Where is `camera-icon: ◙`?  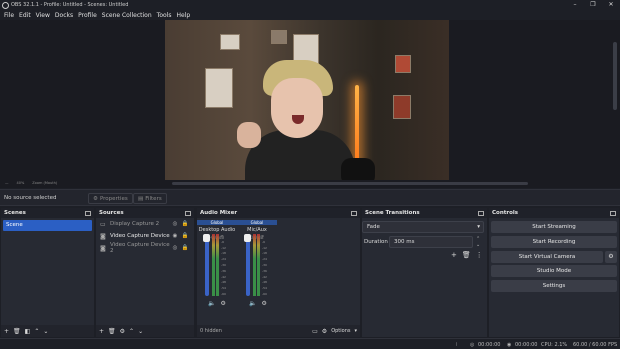 camera-icon: ◙ is located at coordinates (103, 236).